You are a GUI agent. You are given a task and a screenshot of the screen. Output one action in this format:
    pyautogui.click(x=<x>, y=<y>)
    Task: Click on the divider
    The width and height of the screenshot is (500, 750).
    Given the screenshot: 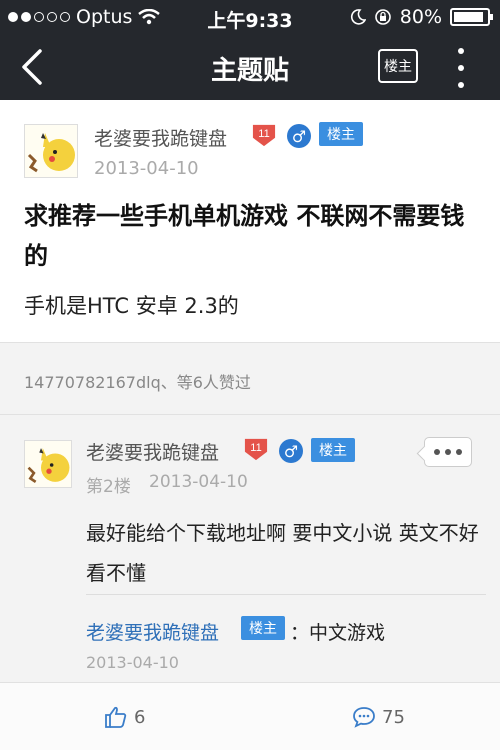 What is the action you would take?
    pyautogui.click(x=286, y=594)
    